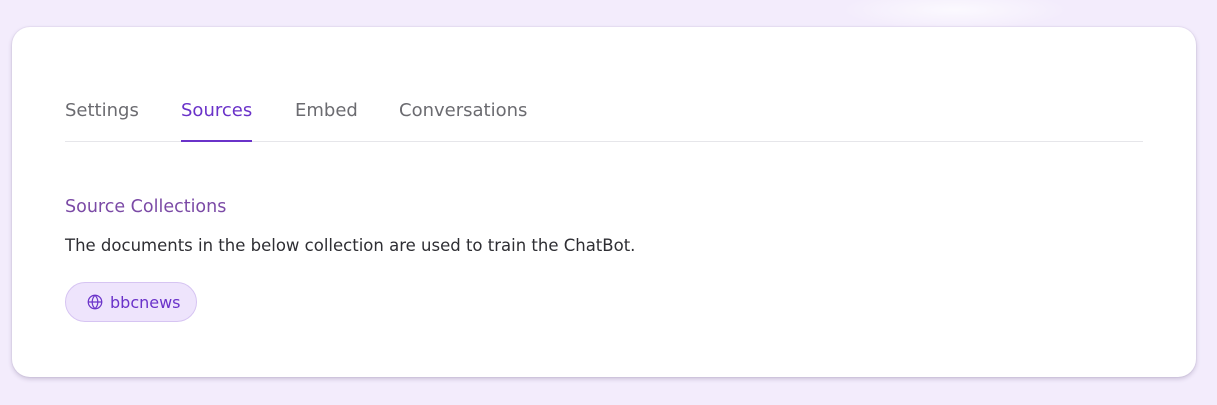 This screenshot has height=405, width=1217. I want to click on tab-conversations: Conversations, so click(463, 119).